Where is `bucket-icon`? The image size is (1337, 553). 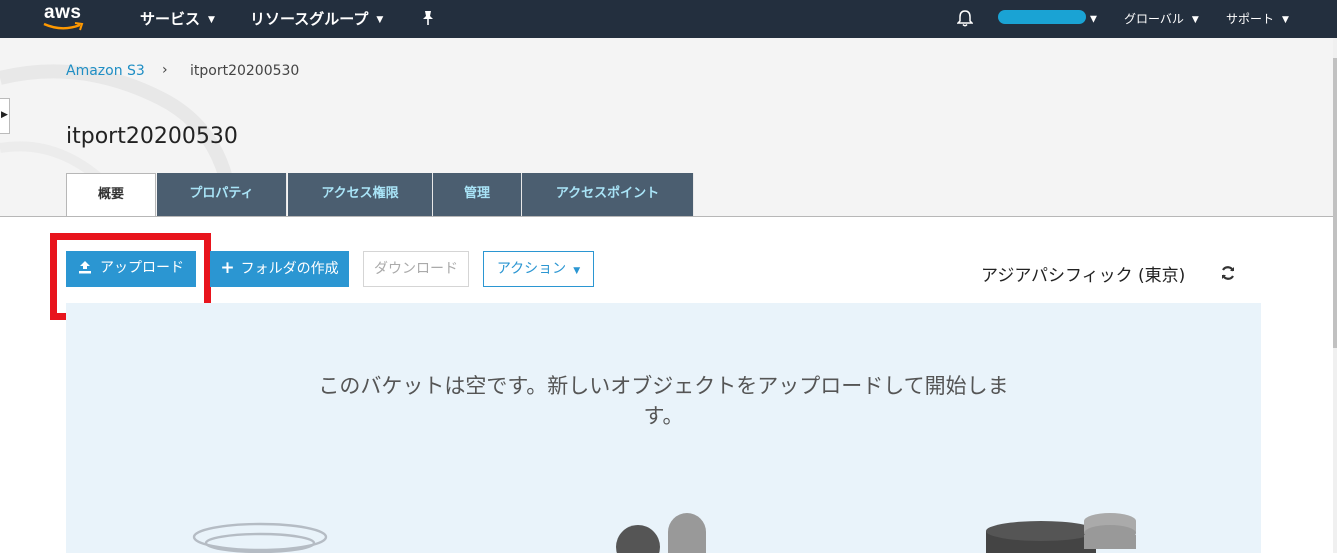
bucket-icon is located at coordinates (260, 537).